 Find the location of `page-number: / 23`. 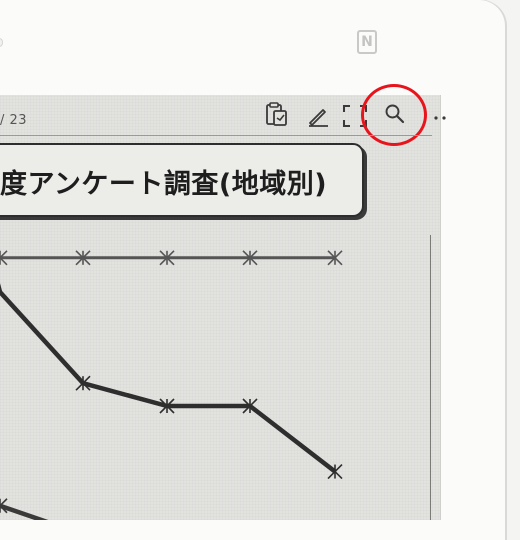

page-number: / 23 is located at coordinates (14, 120).